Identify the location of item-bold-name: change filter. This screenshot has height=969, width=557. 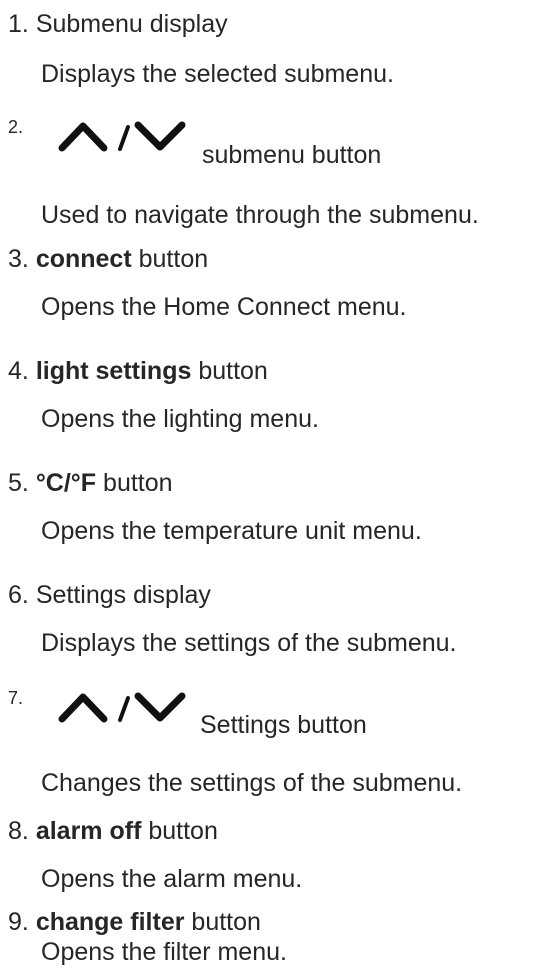
(110, 922).